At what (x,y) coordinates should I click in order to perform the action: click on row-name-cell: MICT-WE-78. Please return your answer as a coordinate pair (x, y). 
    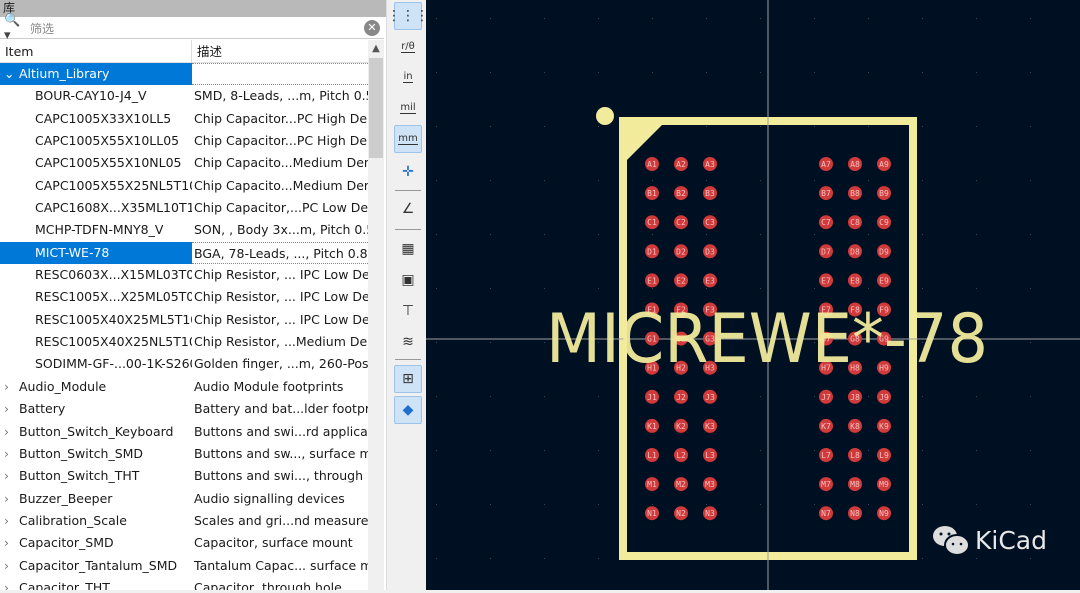
    Looking at the image, I should click on (96, 253).